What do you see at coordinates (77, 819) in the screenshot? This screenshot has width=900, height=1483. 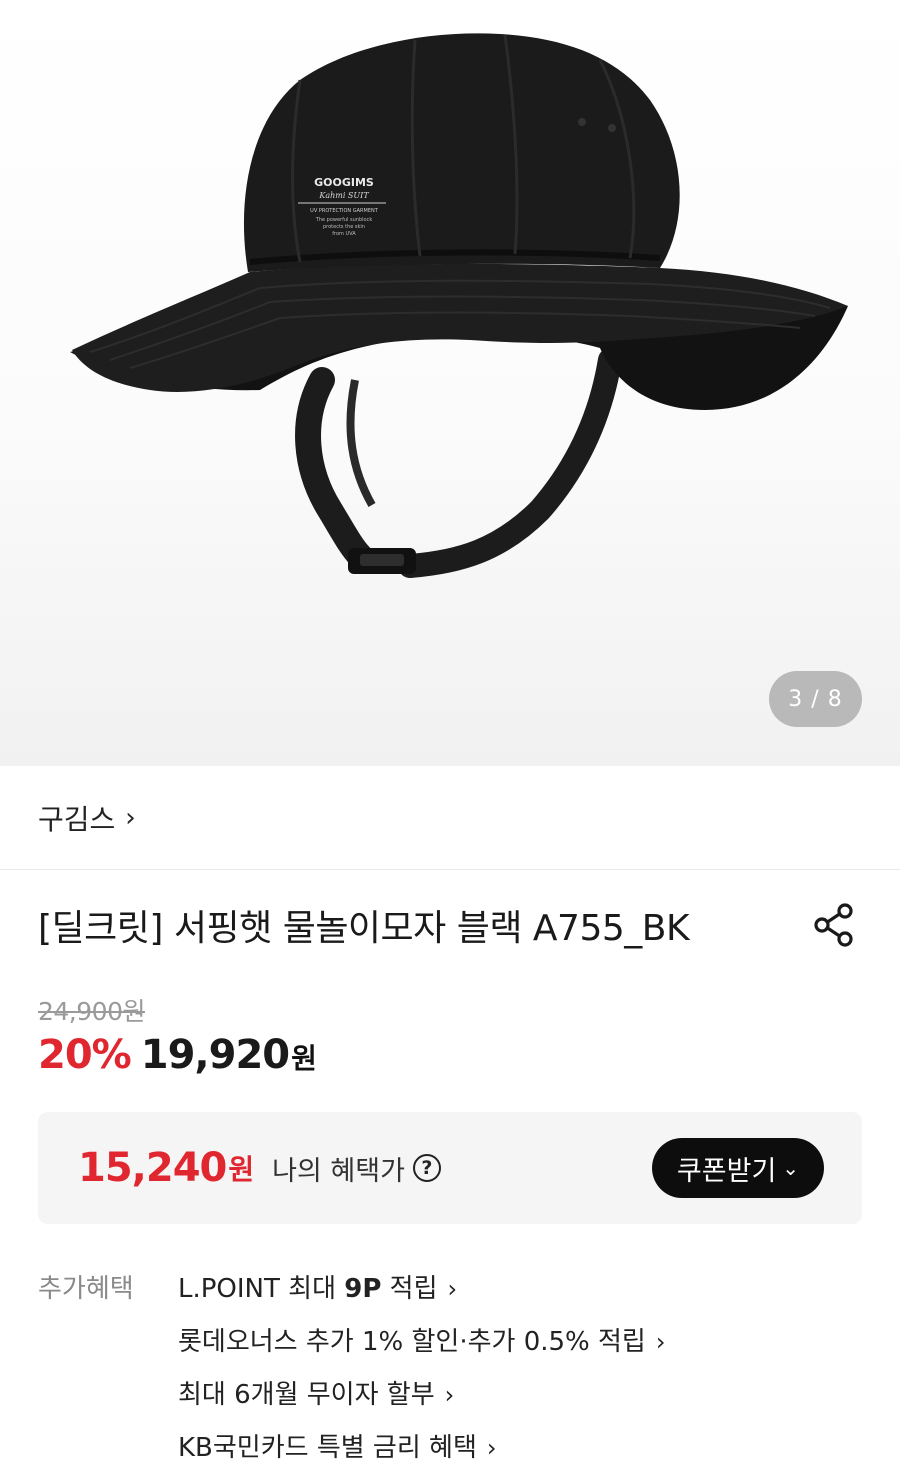 I see `brand-name: 구김스` at bounding box center [77, 819].